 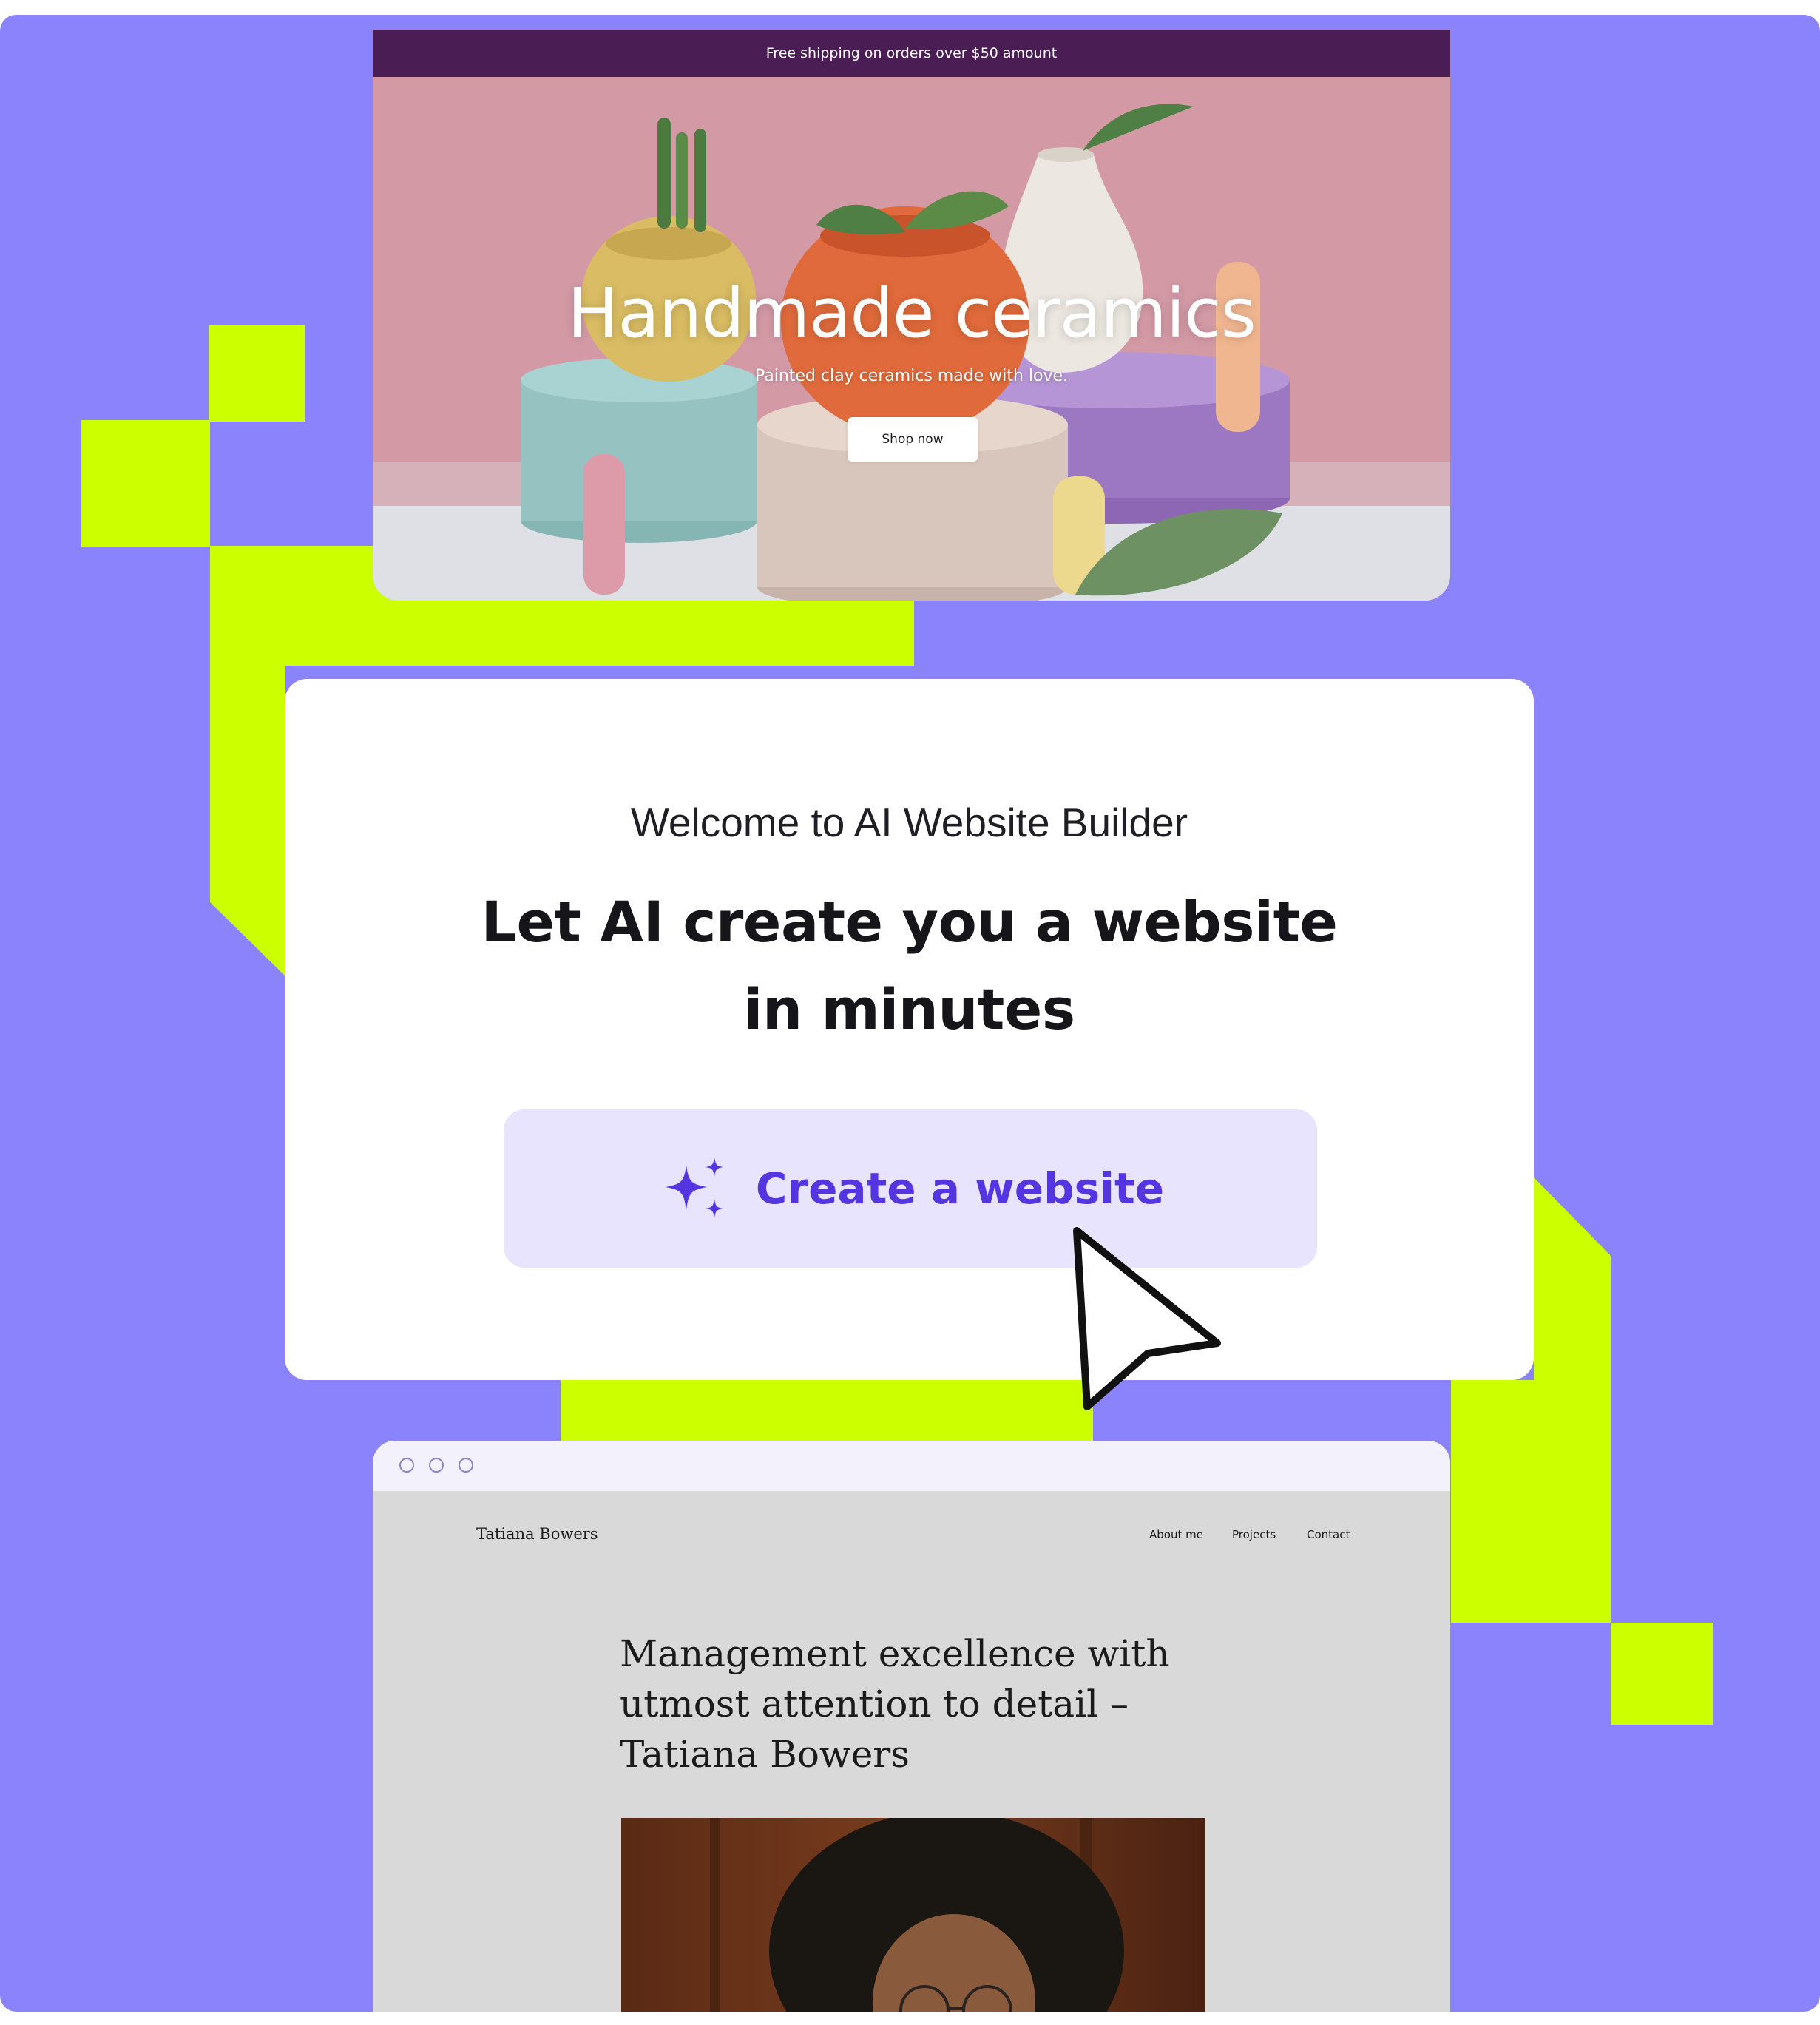 What do you see at coordinates (960, 1188) in the screenshot?
I see `create-website-label: Create a website` at bounding box center [960, 1188].